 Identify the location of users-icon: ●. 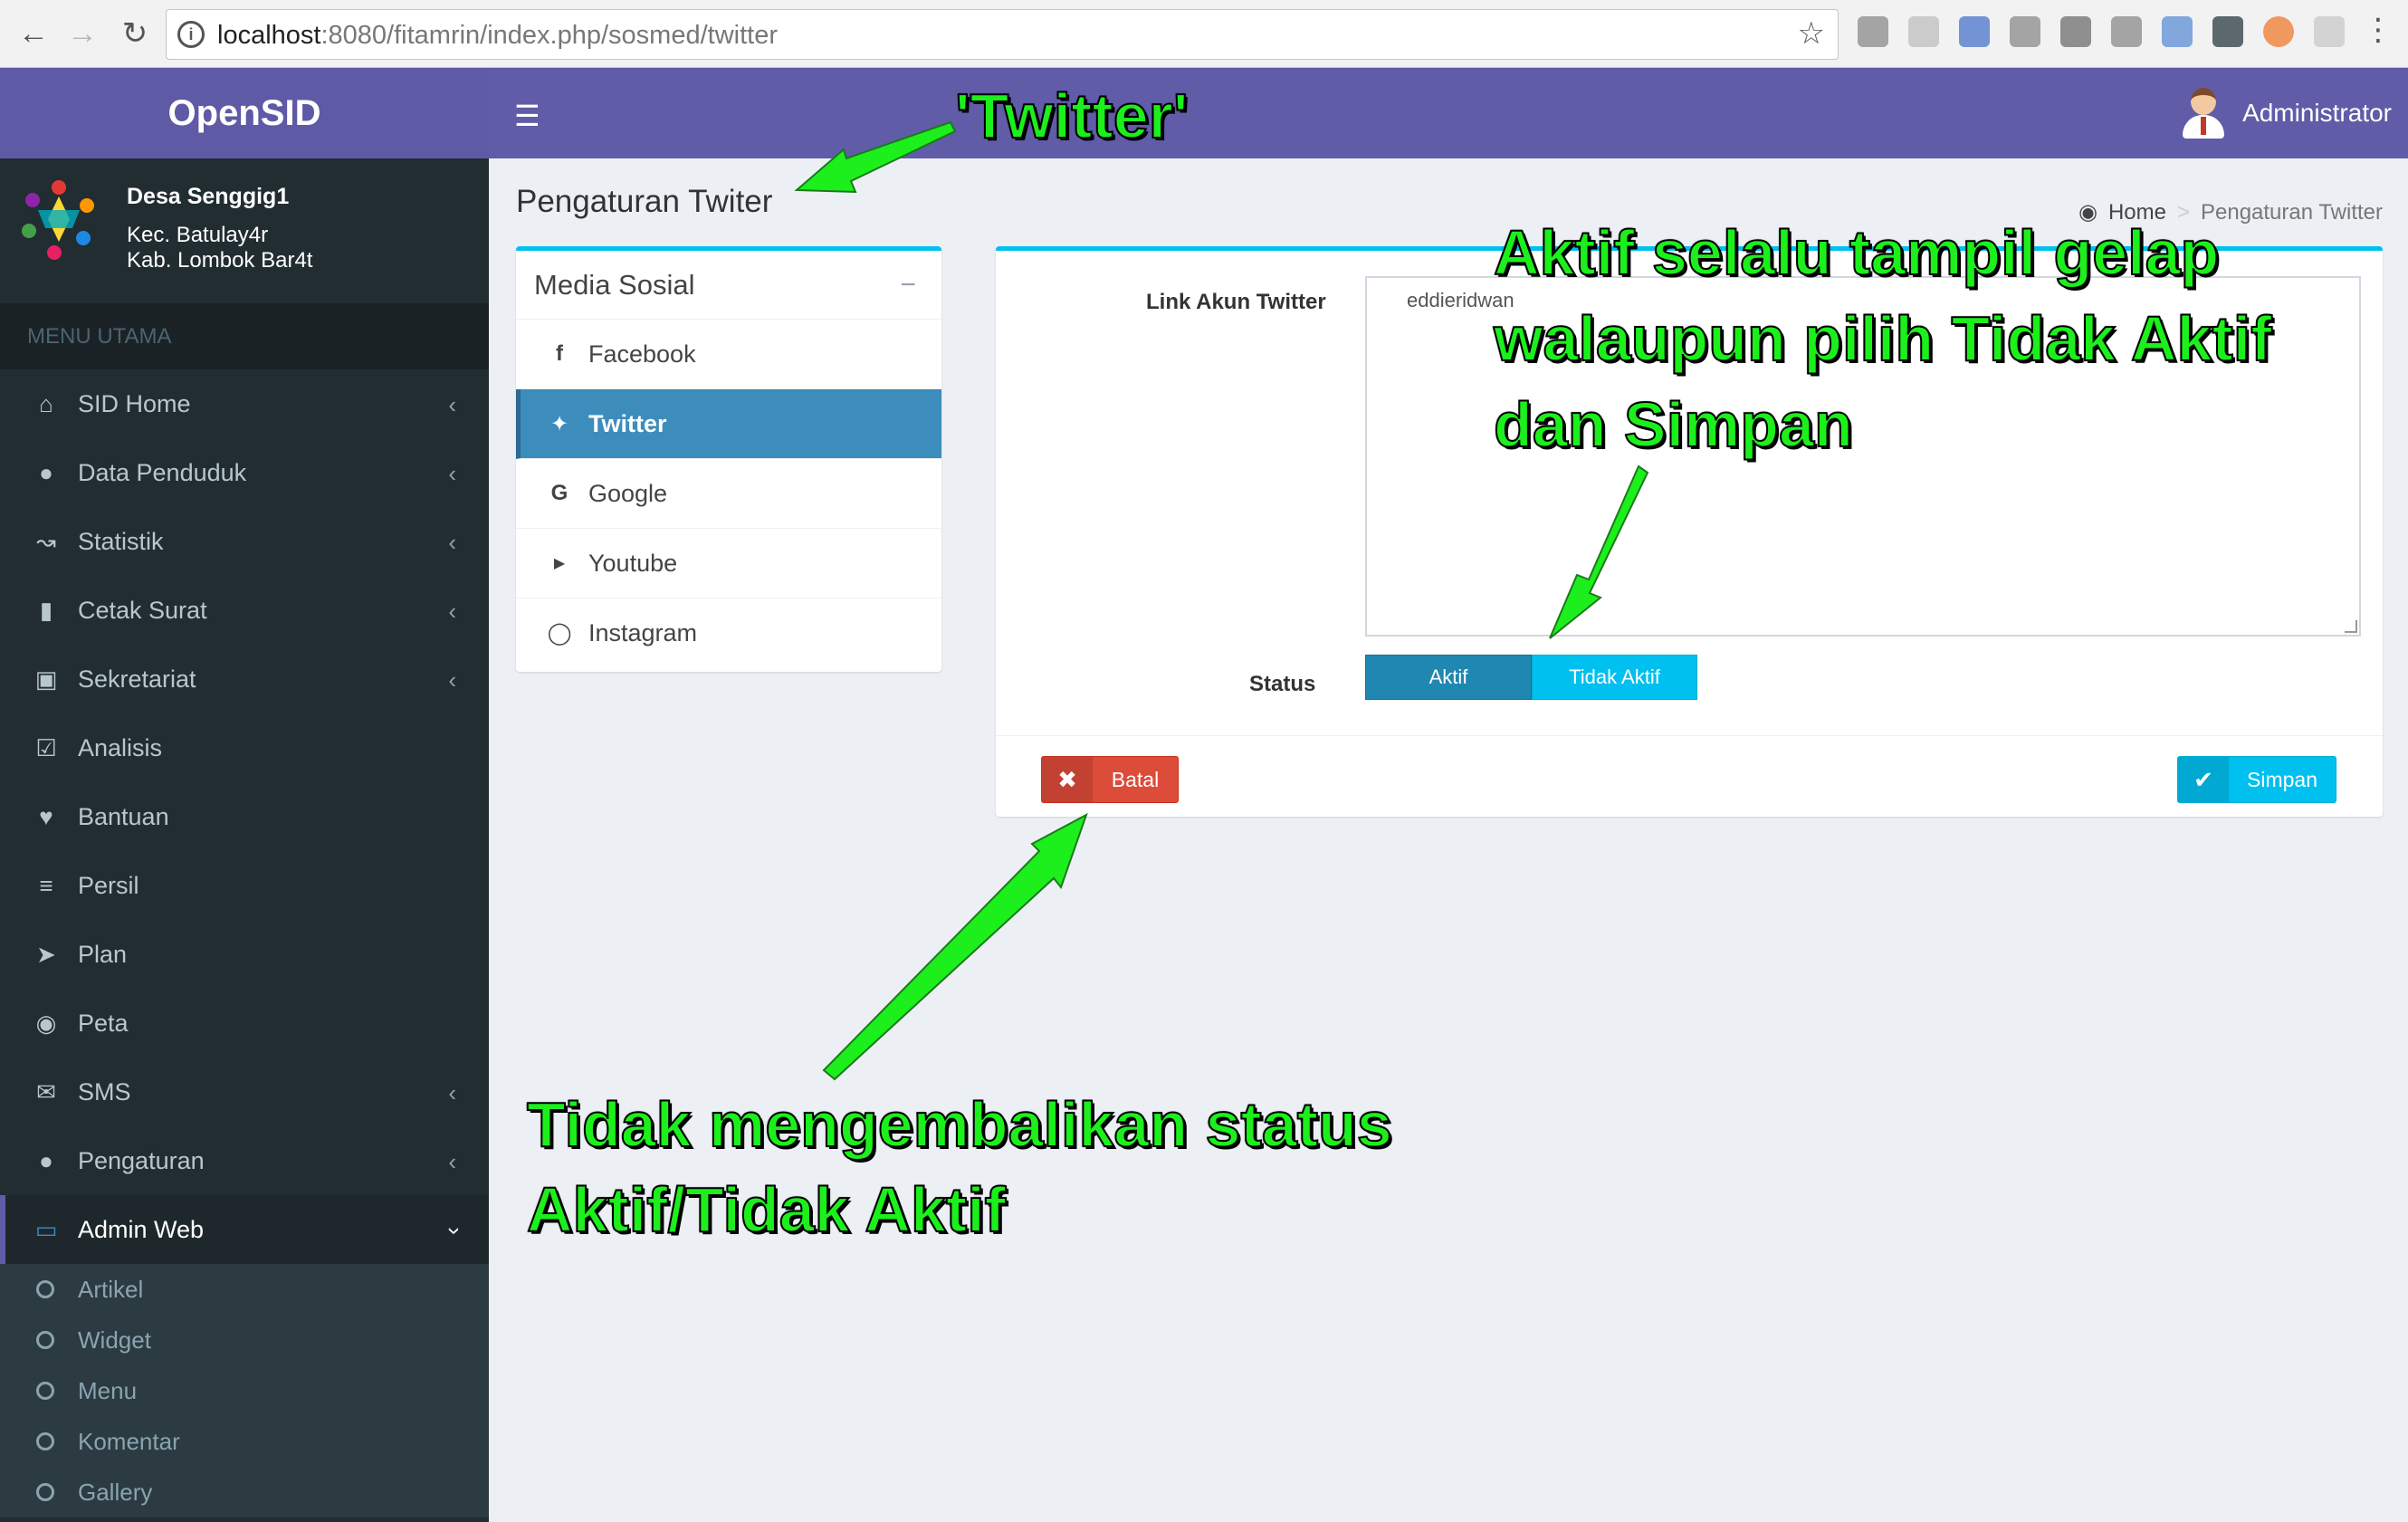
(46, 1160).